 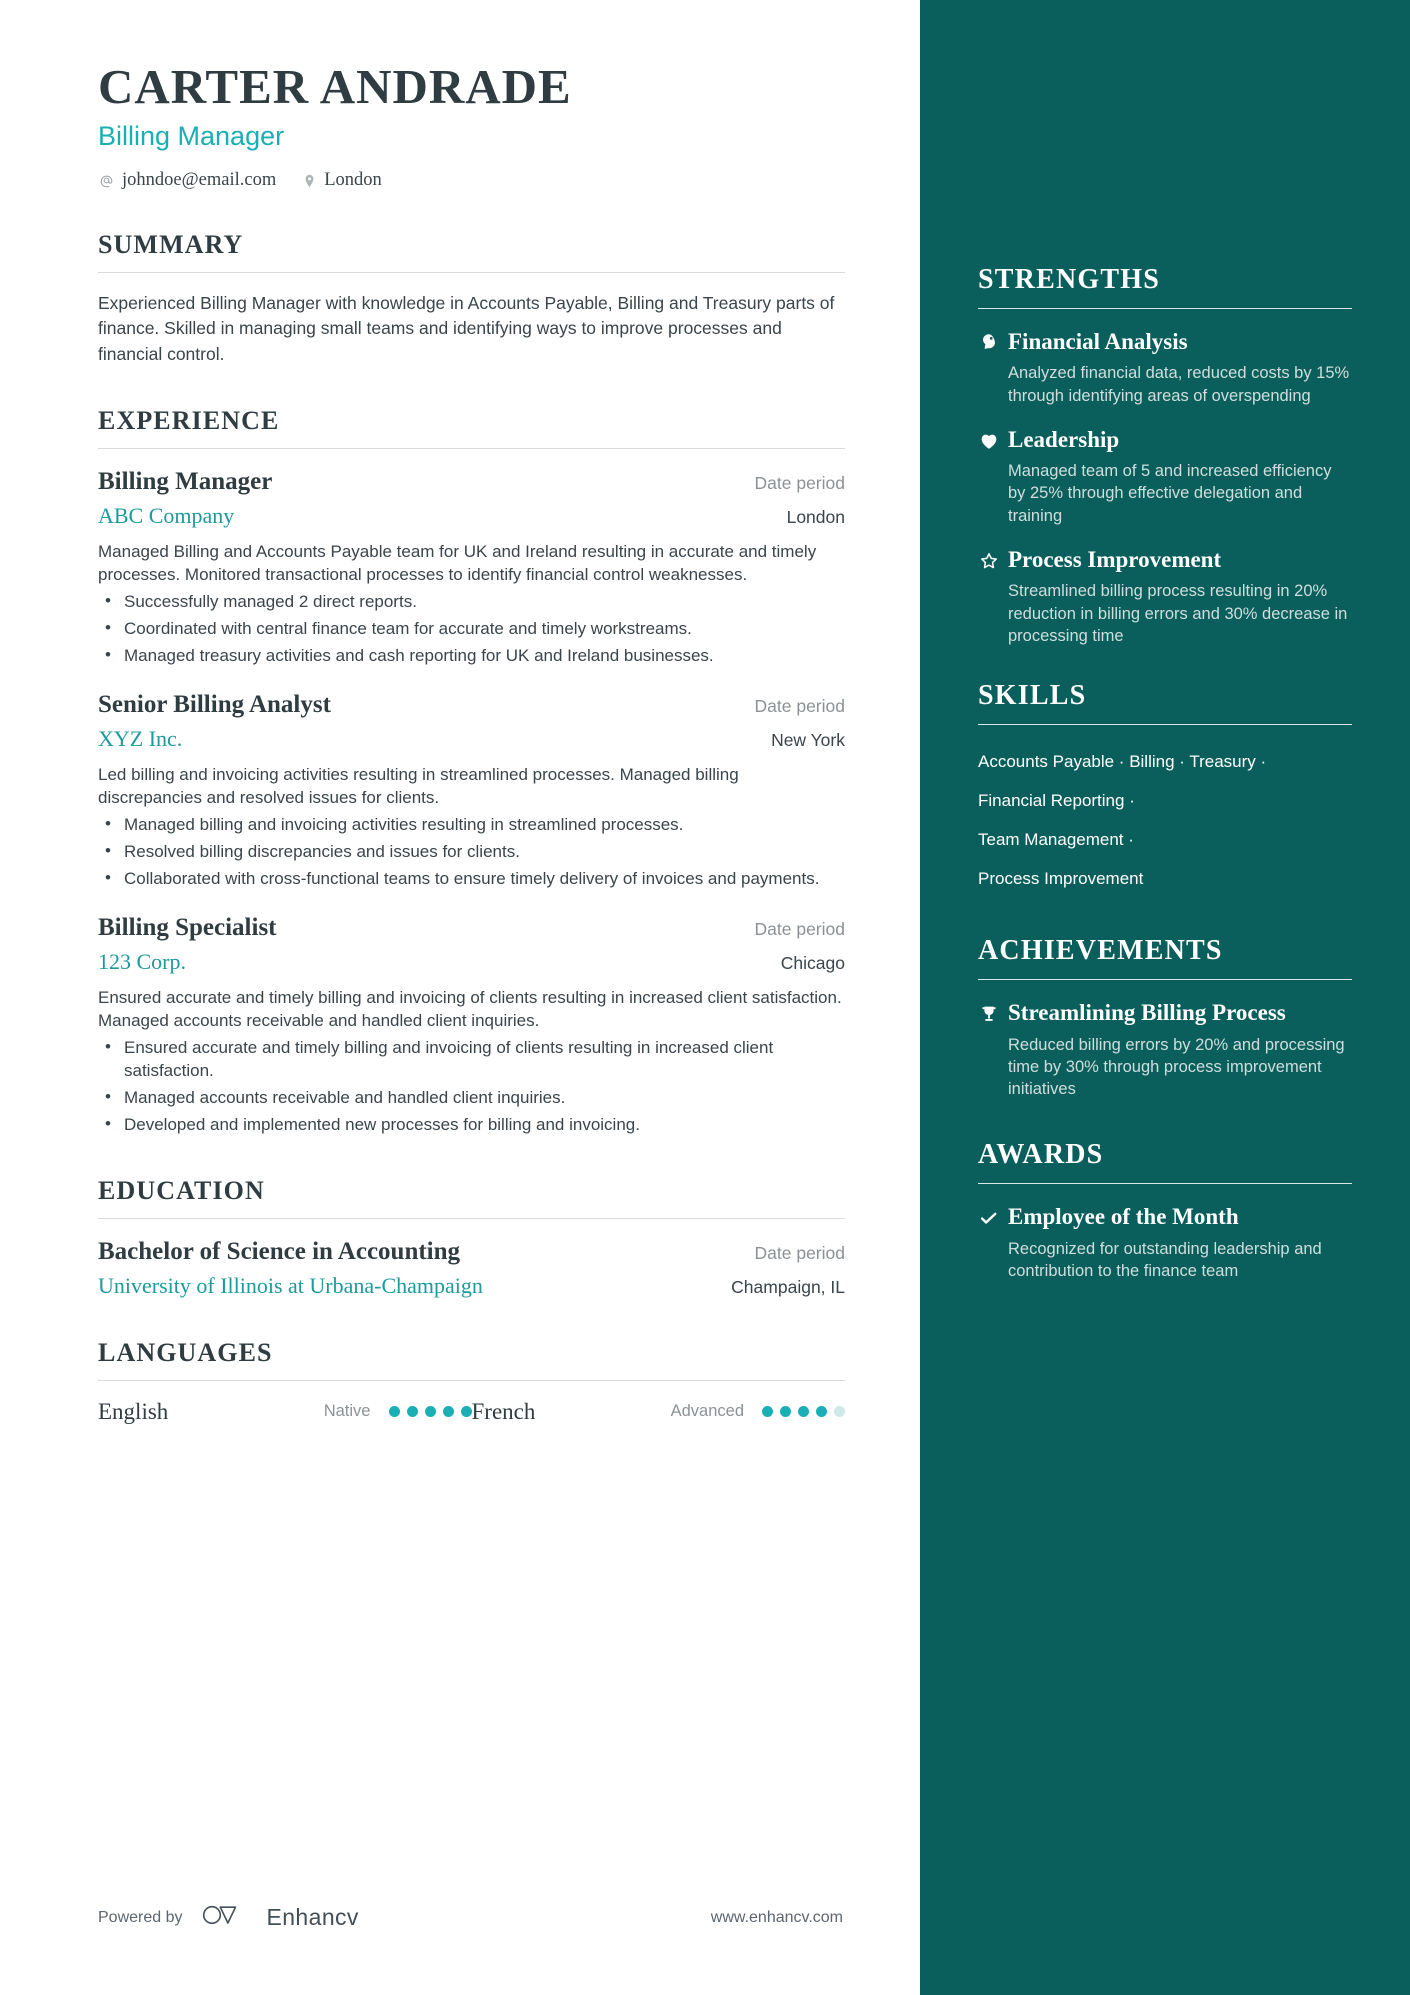 I want to click on experience-subheader: 123 Corp. Chicago, so click(x=471, y=959).